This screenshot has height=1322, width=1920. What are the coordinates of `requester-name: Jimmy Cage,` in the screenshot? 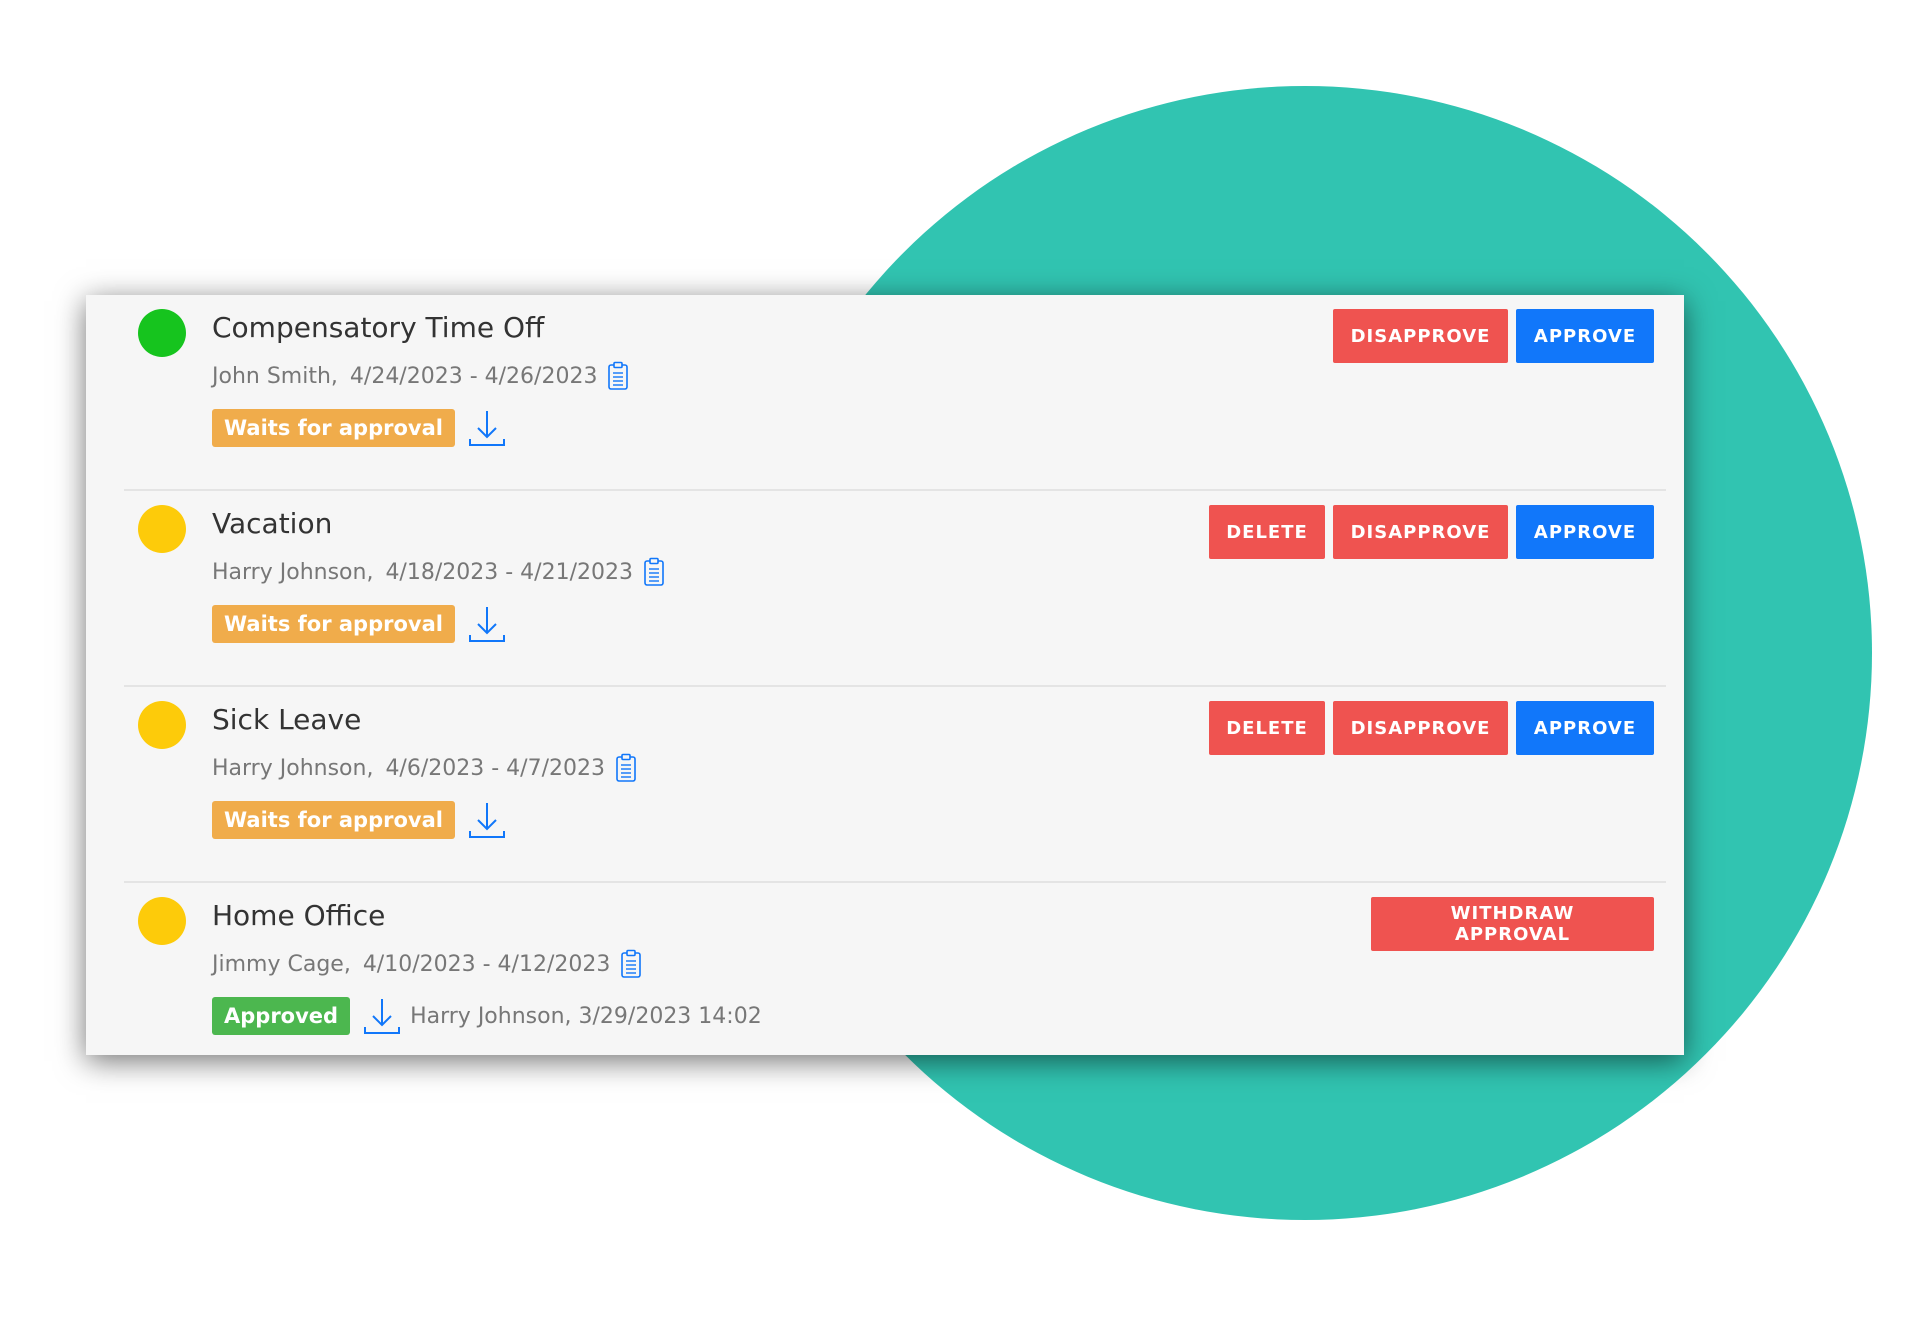 It's located at (281, 964).